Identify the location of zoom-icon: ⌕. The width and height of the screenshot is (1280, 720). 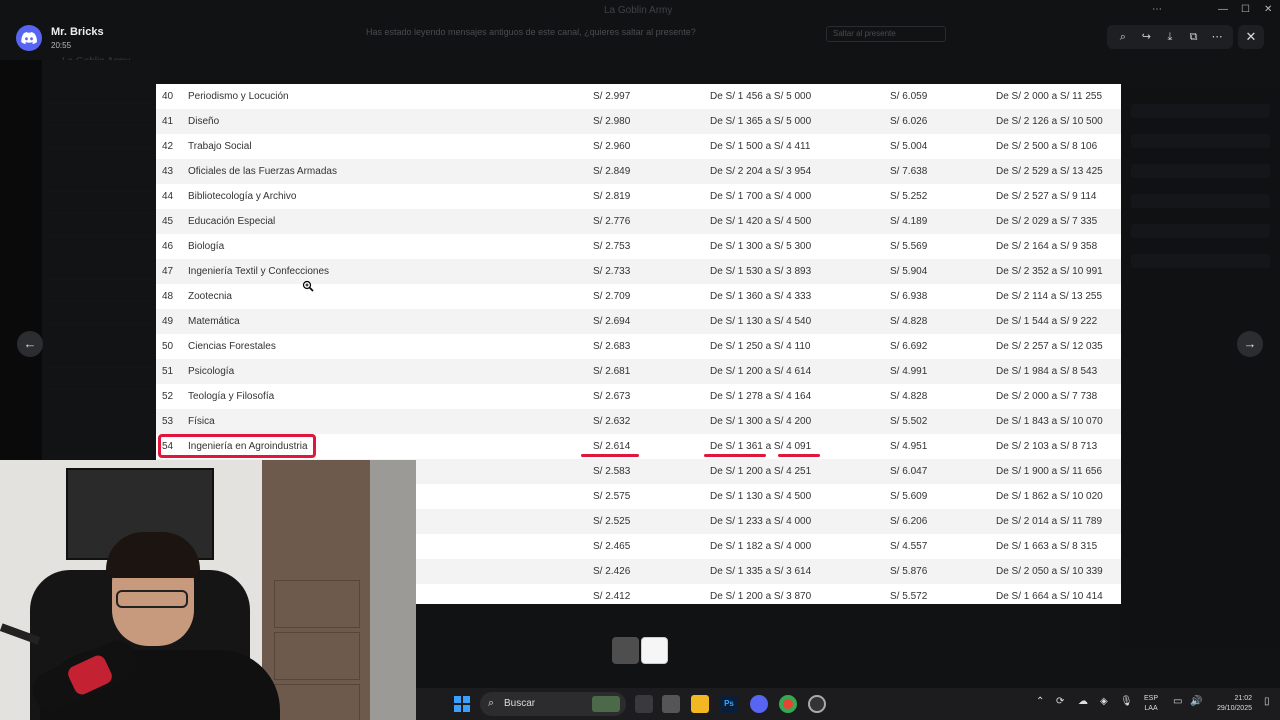
(1123, 37).